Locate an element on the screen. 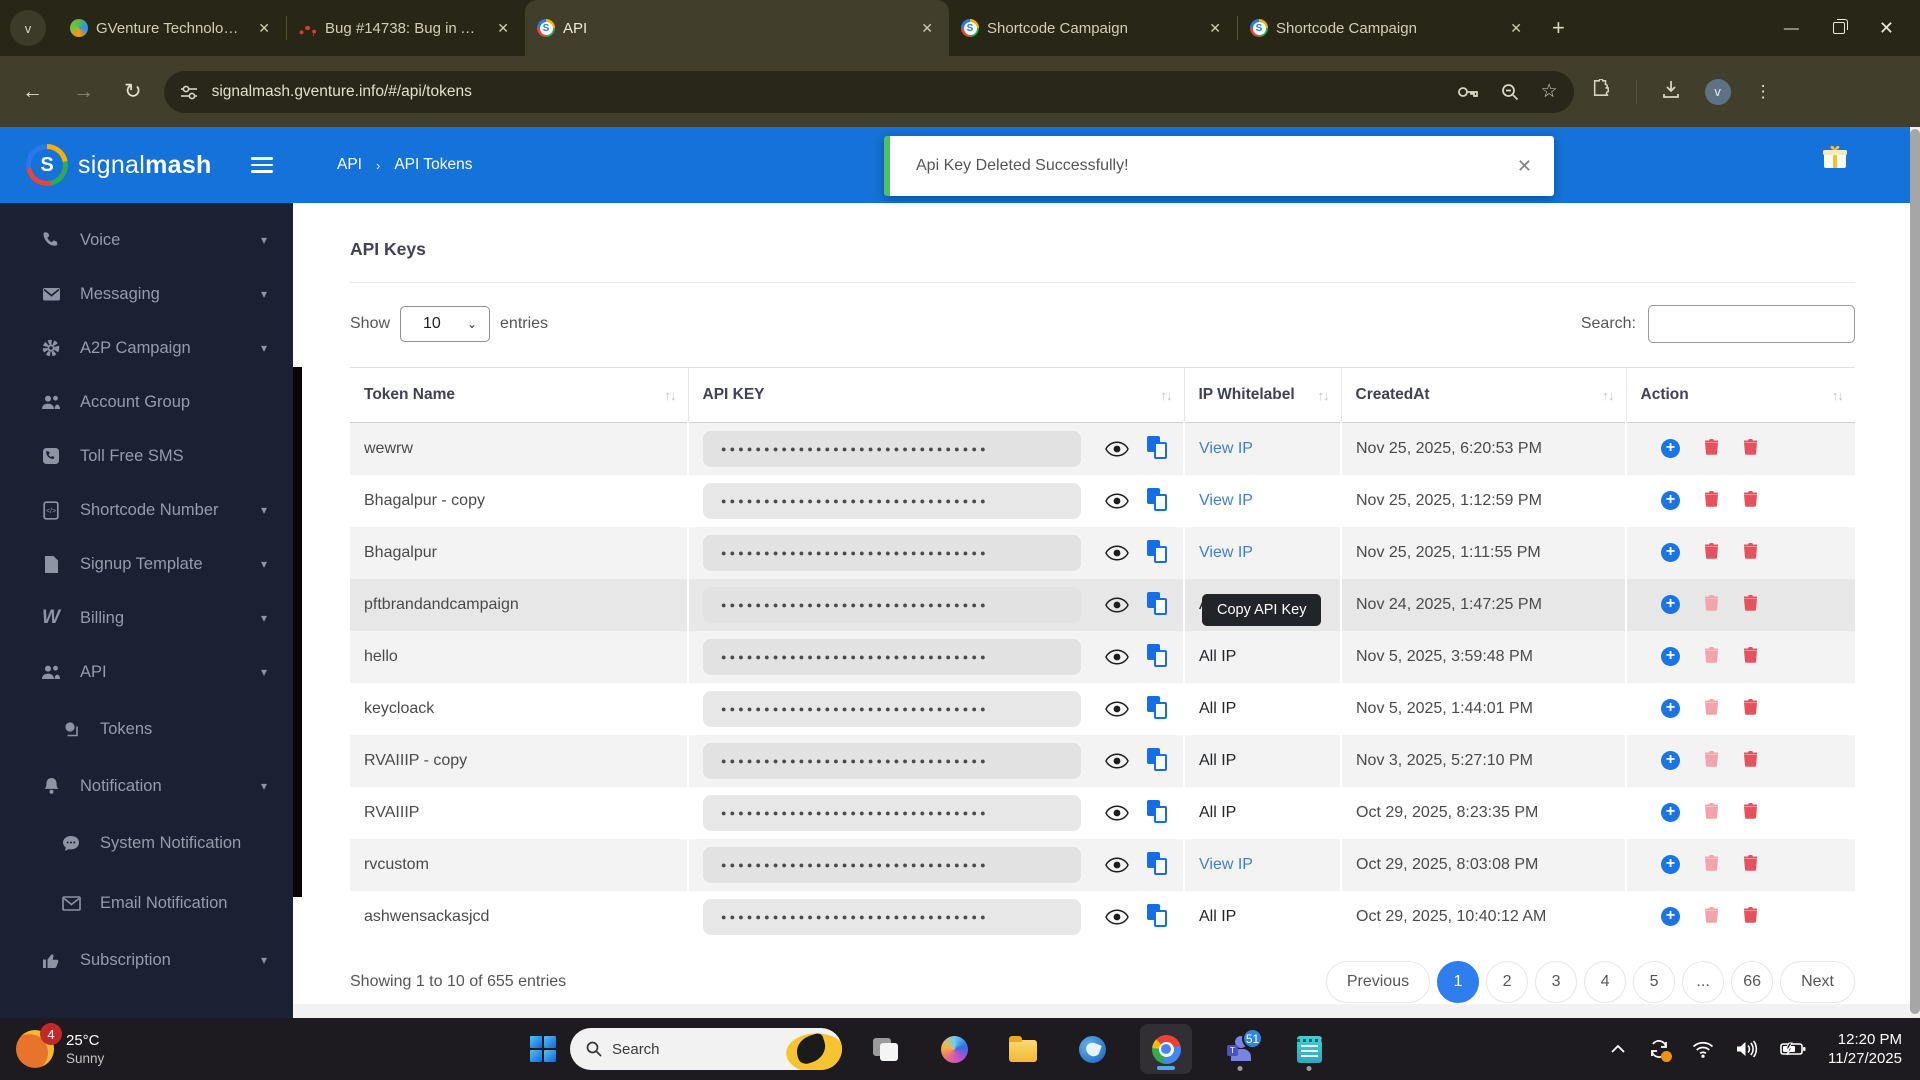  tab-bug: Bug #14738: Bug in Acco ✕ is located at coordinates (406, 28).